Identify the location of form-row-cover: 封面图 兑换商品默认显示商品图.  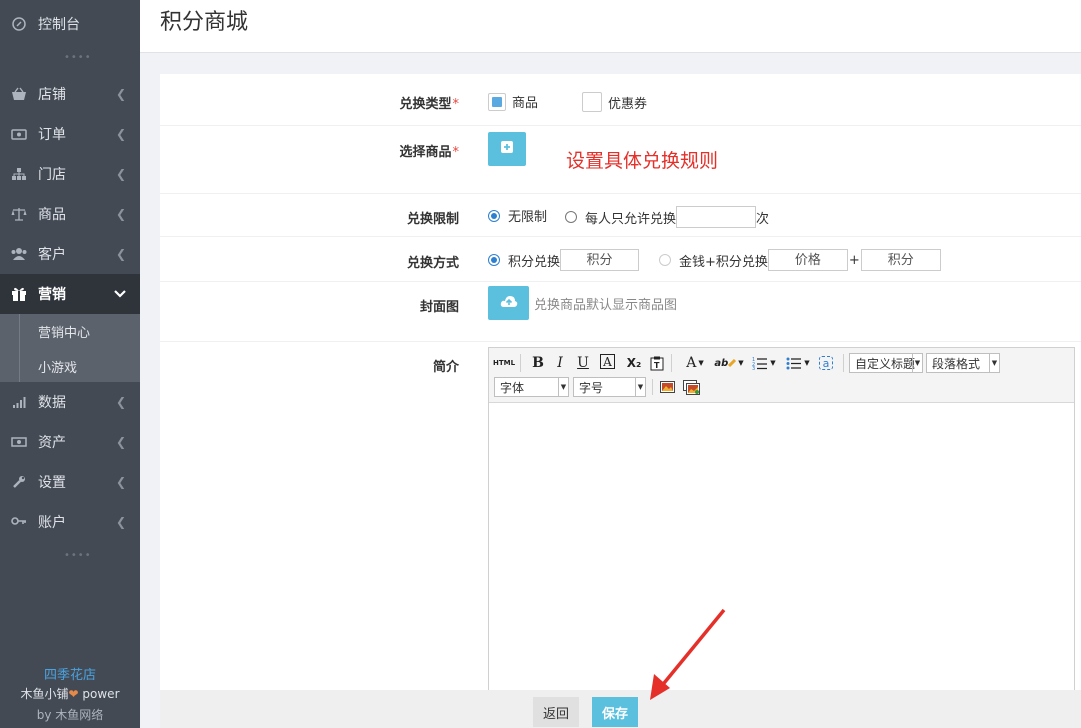
(620, 311).